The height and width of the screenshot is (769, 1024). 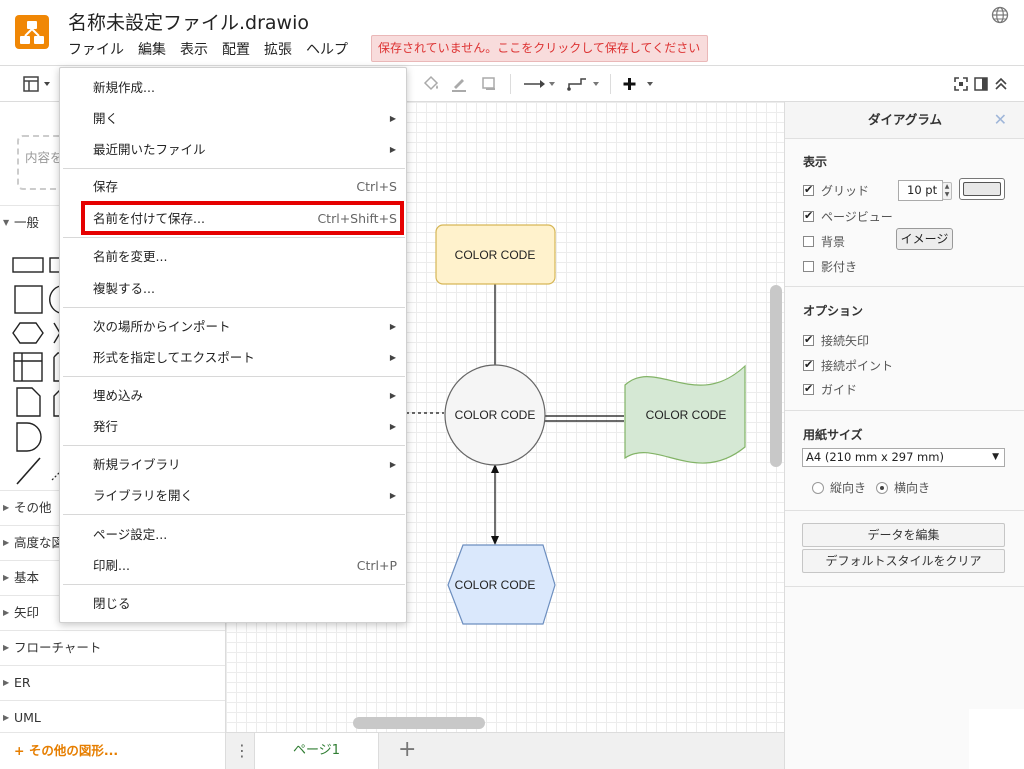 What do you see at coordinates (407, 750) in the screenshot?
I see `add-page-button: +` at bounding box center [407, 750].